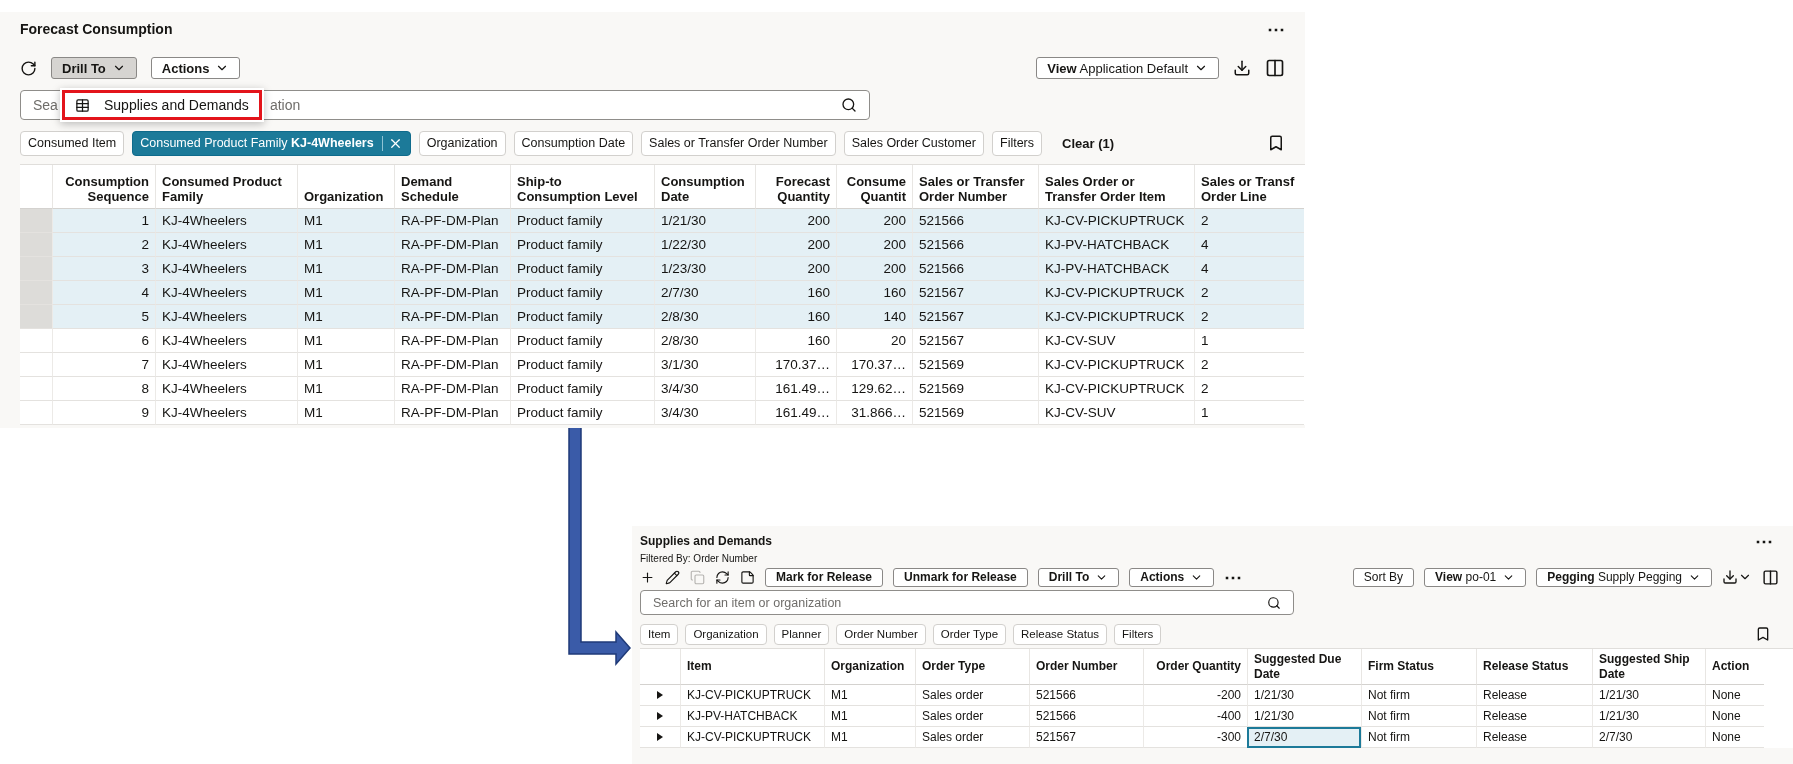 This screenshot has height=764, width=1793. Describe the element at coordinates (795, 341) in the screenshot. I see `table-cell: 160` at that location.